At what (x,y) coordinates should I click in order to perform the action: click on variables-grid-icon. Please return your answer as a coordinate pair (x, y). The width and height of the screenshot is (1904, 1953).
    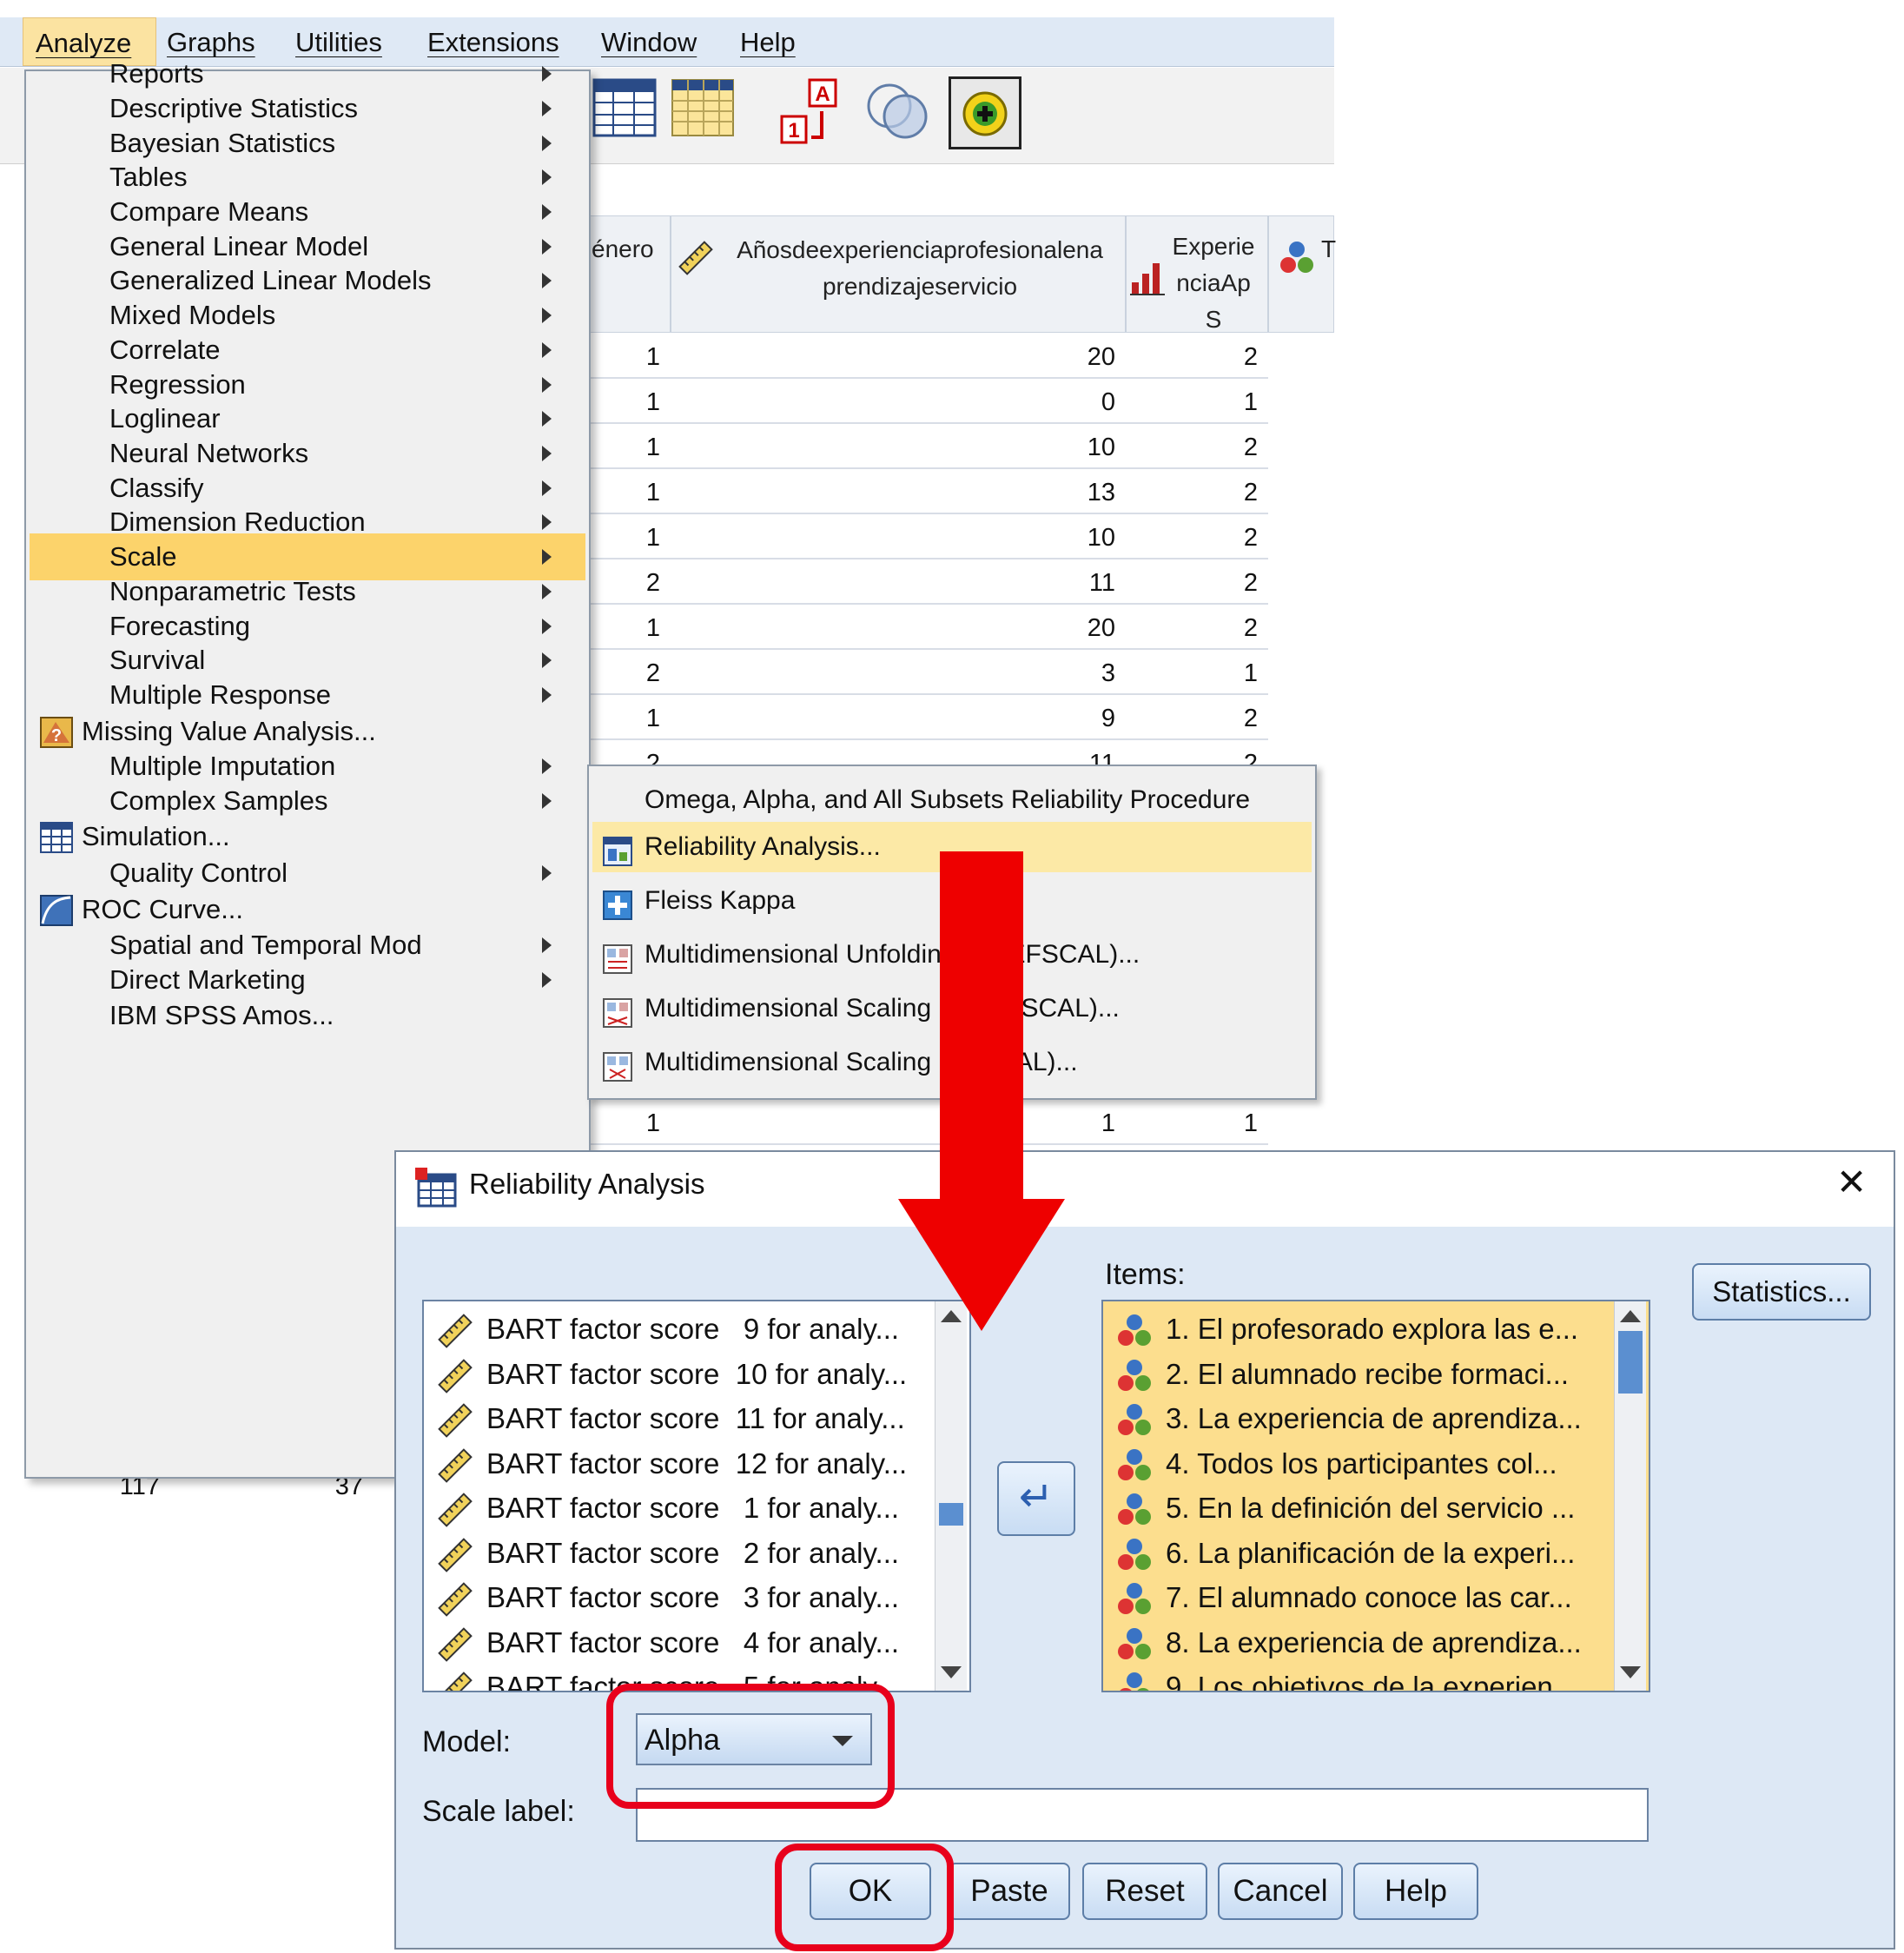
    Looking at the image, I should click on (627, 111).